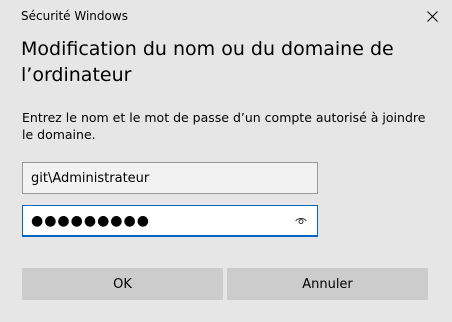 The image size is (452, 322). I want to click on window-title: Sécurité Windows, so click(74, 16).